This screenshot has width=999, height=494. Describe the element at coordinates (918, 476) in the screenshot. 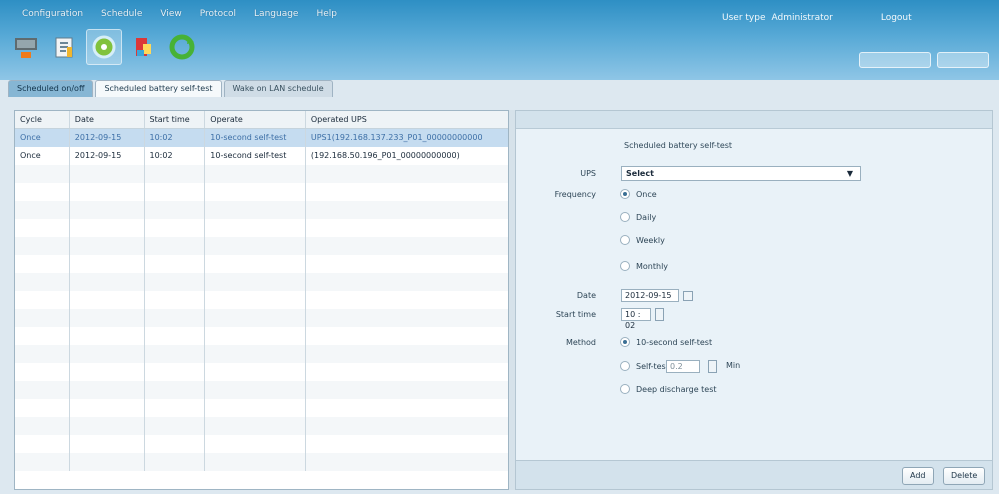

I see `add-button: Add` at that location.